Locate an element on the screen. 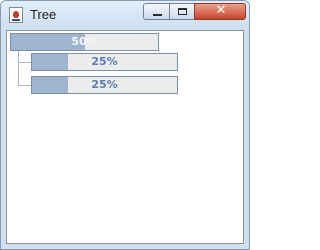 This screenshot has width=320, height=250. window-title: Tree is located at coordinates (43, 14).